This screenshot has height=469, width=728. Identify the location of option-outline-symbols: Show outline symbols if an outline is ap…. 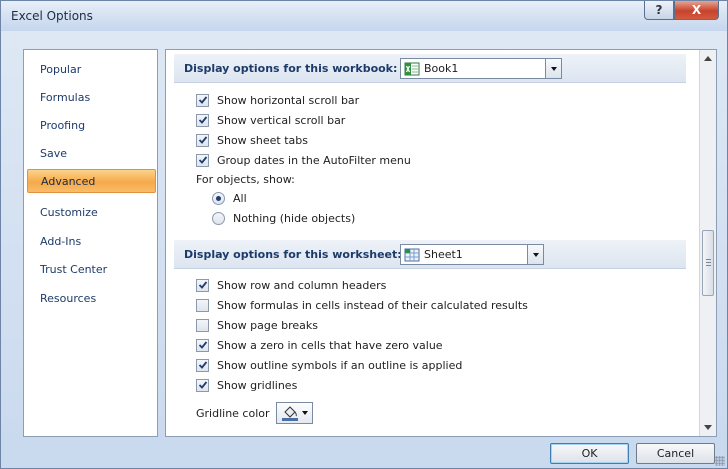
(329, 365).